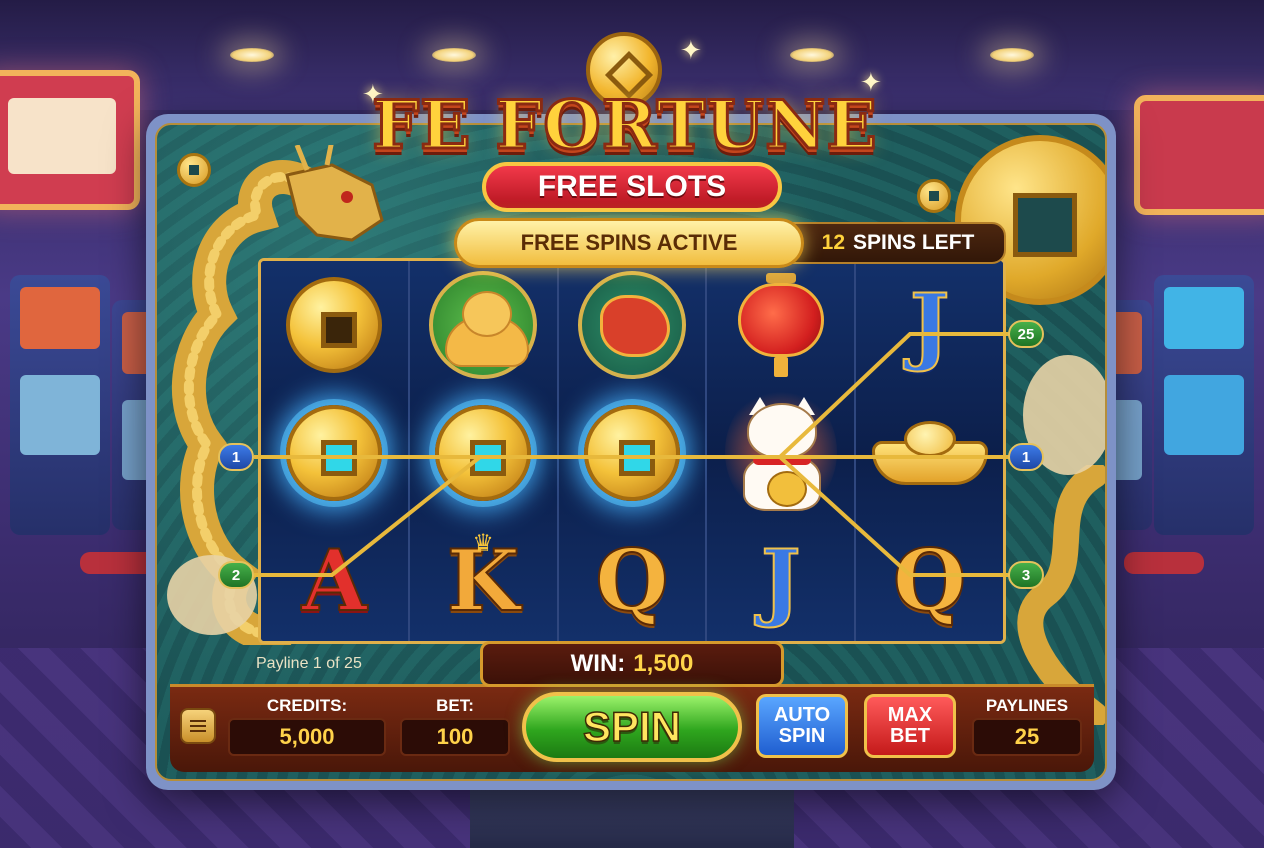  I want to click on game-title: FE FORTUNE, so click(624, 125).